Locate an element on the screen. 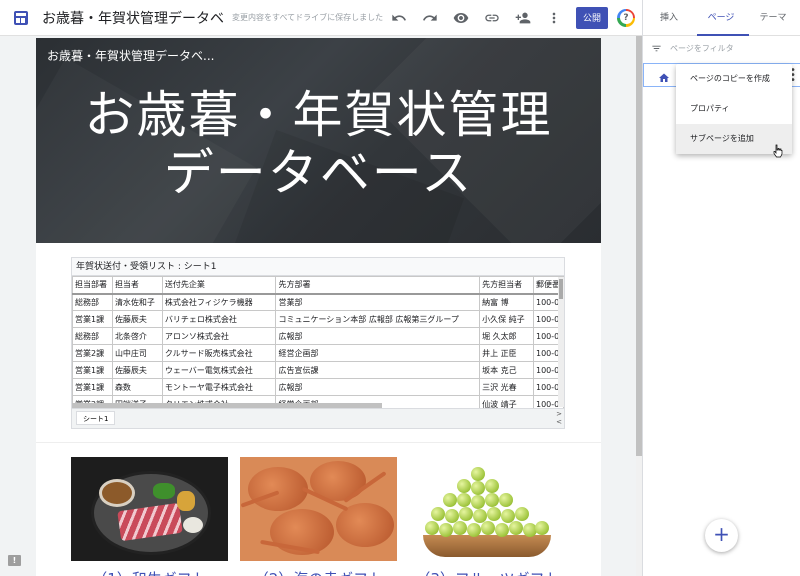 This screenshot has width=800, height=576. help-icon: ? is located at coordinates (626, 17).